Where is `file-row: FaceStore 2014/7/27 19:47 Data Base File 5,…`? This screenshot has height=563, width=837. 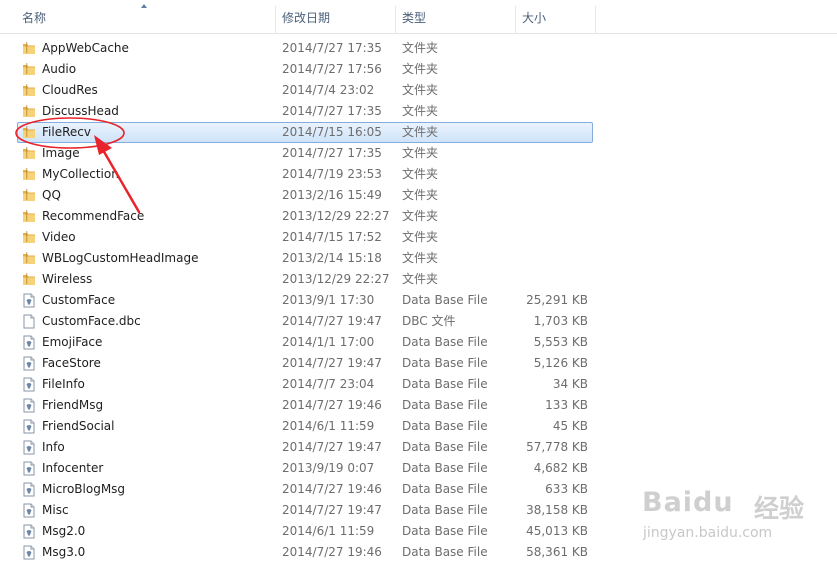 file-row: FaceStore 2014/7/27 19:47 Data Base File 5,… is located at coordinates (418, 363).